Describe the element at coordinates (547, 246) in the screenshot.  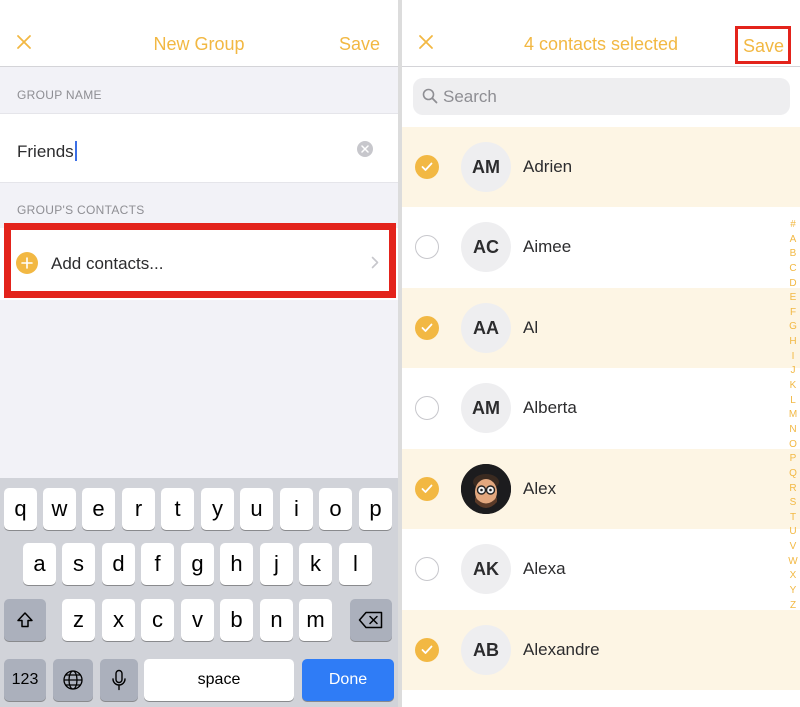
I see `contact-name: Aimee` at that location.